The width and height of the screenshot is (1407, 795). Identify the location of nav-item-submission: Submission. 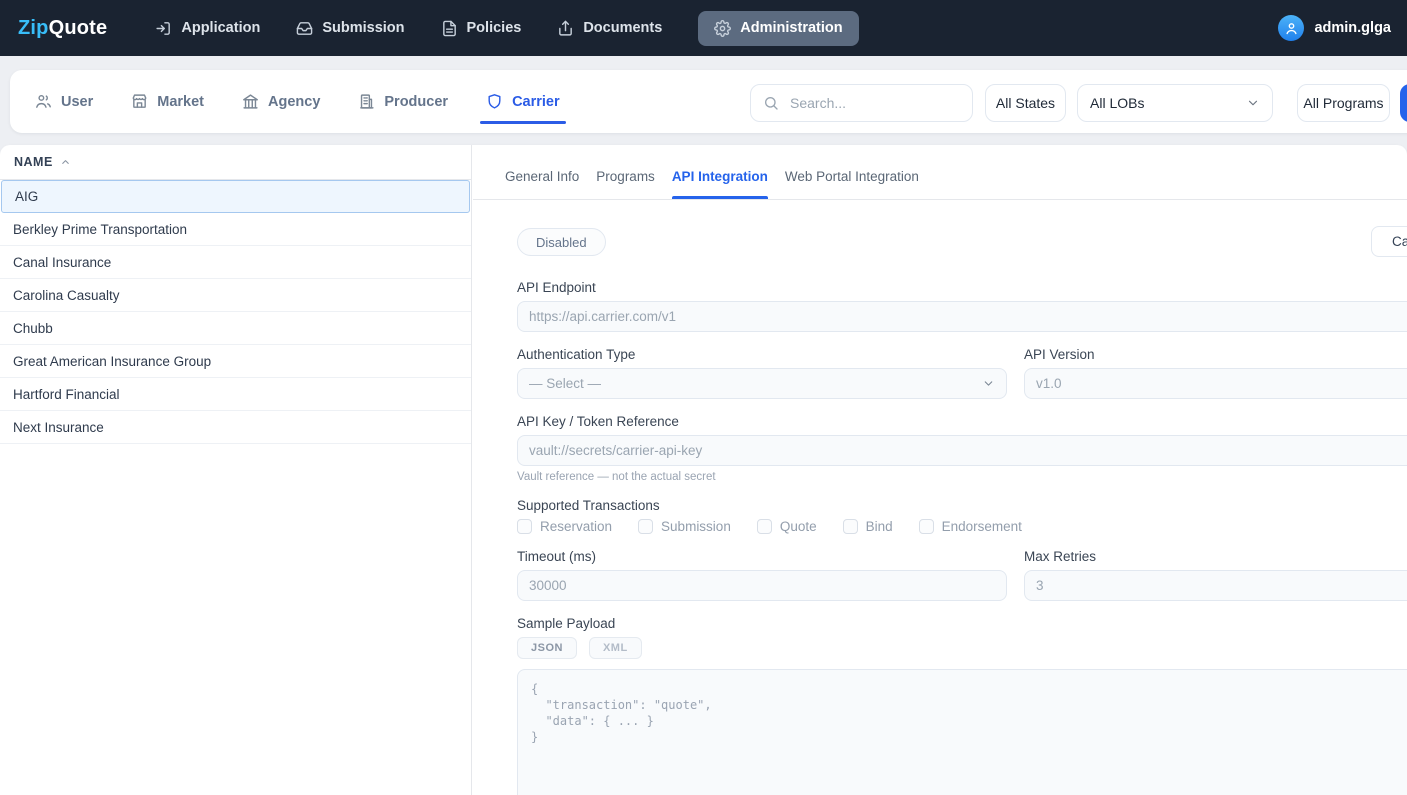
(350, 28).